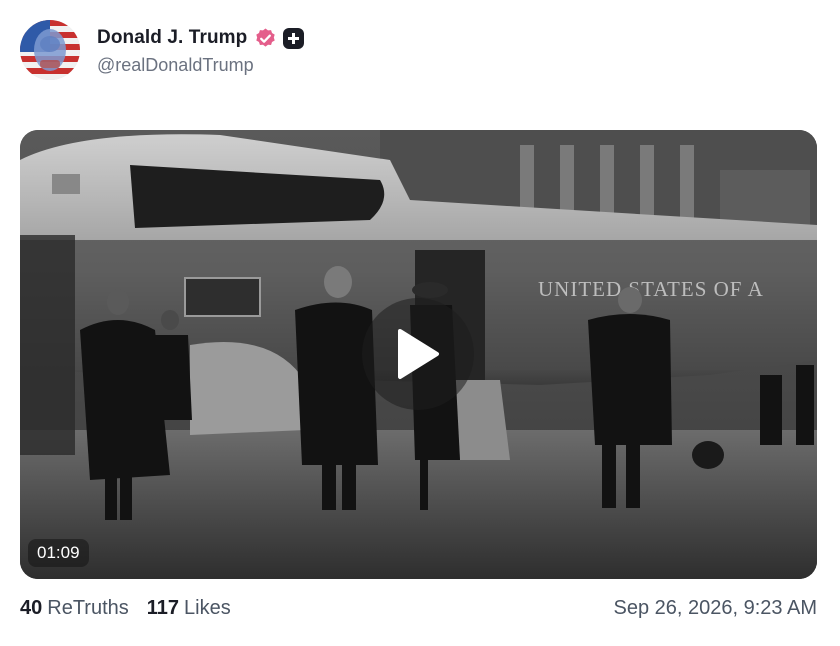 The height and width of the screenshot is (646, 840). I want to click on author-handle: @realDonaldTrump, so click(200, 65).